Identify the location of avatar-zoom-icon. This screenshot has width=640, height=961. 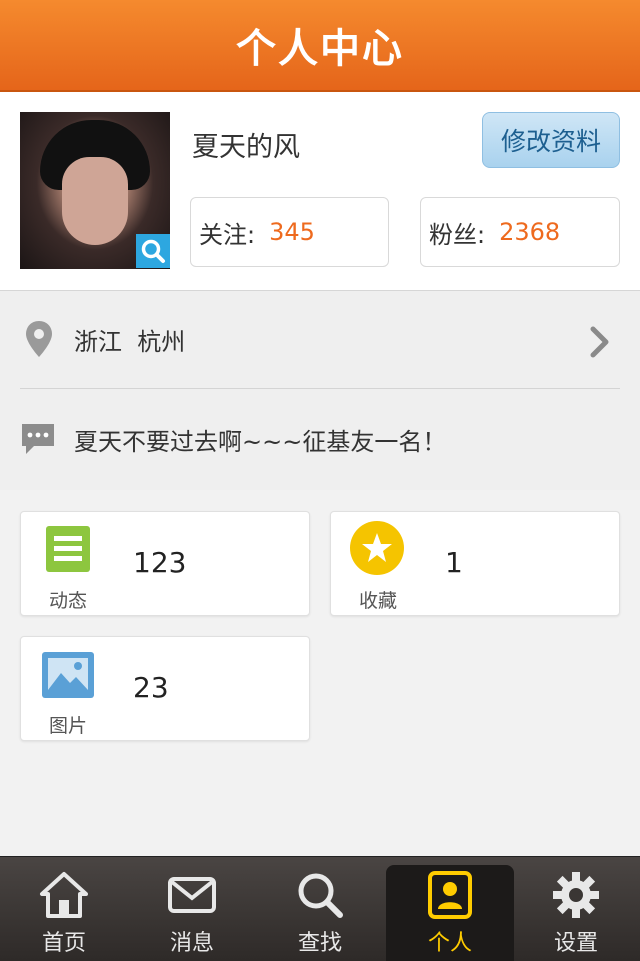
(153, 251).